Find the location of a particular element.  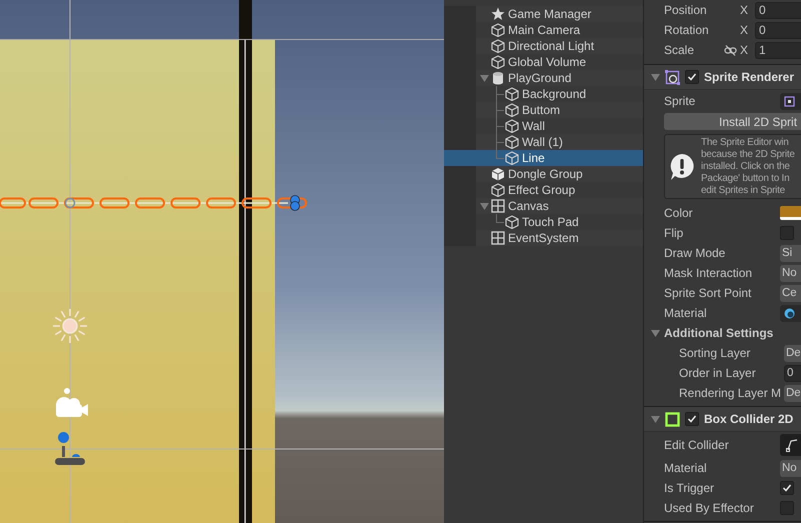

property-label: Flip is located at coordinates (674, 233).